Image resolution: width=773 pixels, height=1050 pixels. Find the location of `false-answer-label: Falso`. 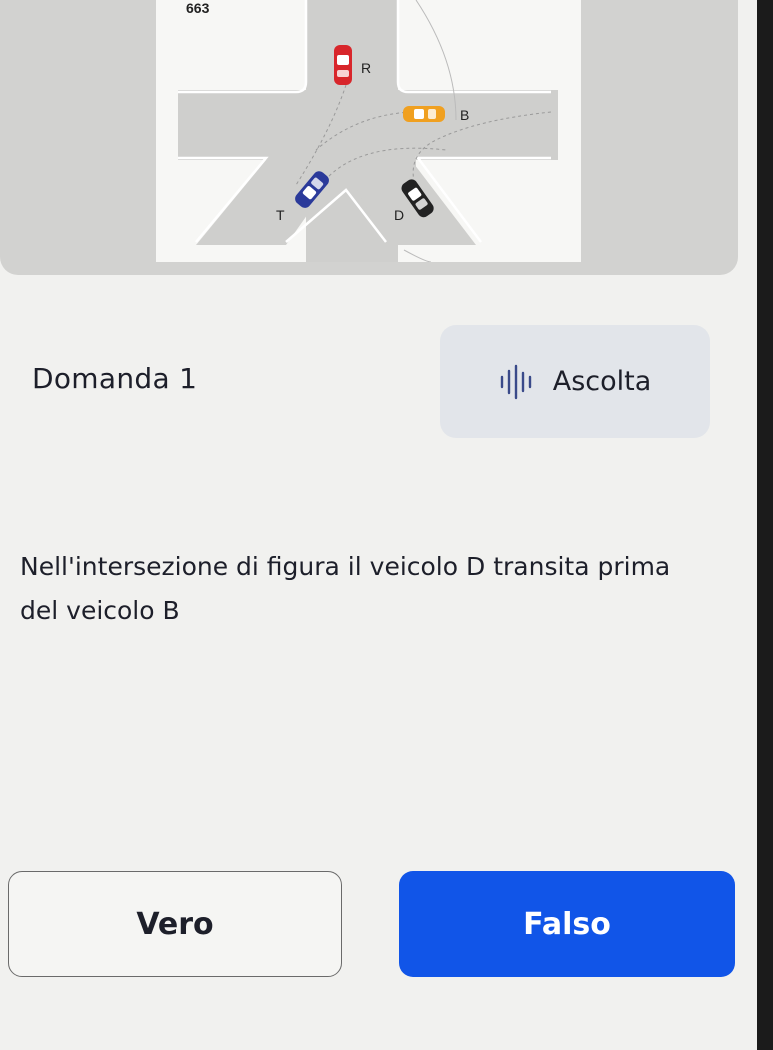

false-answer-label: Falso is located at coordinates (567, 924).